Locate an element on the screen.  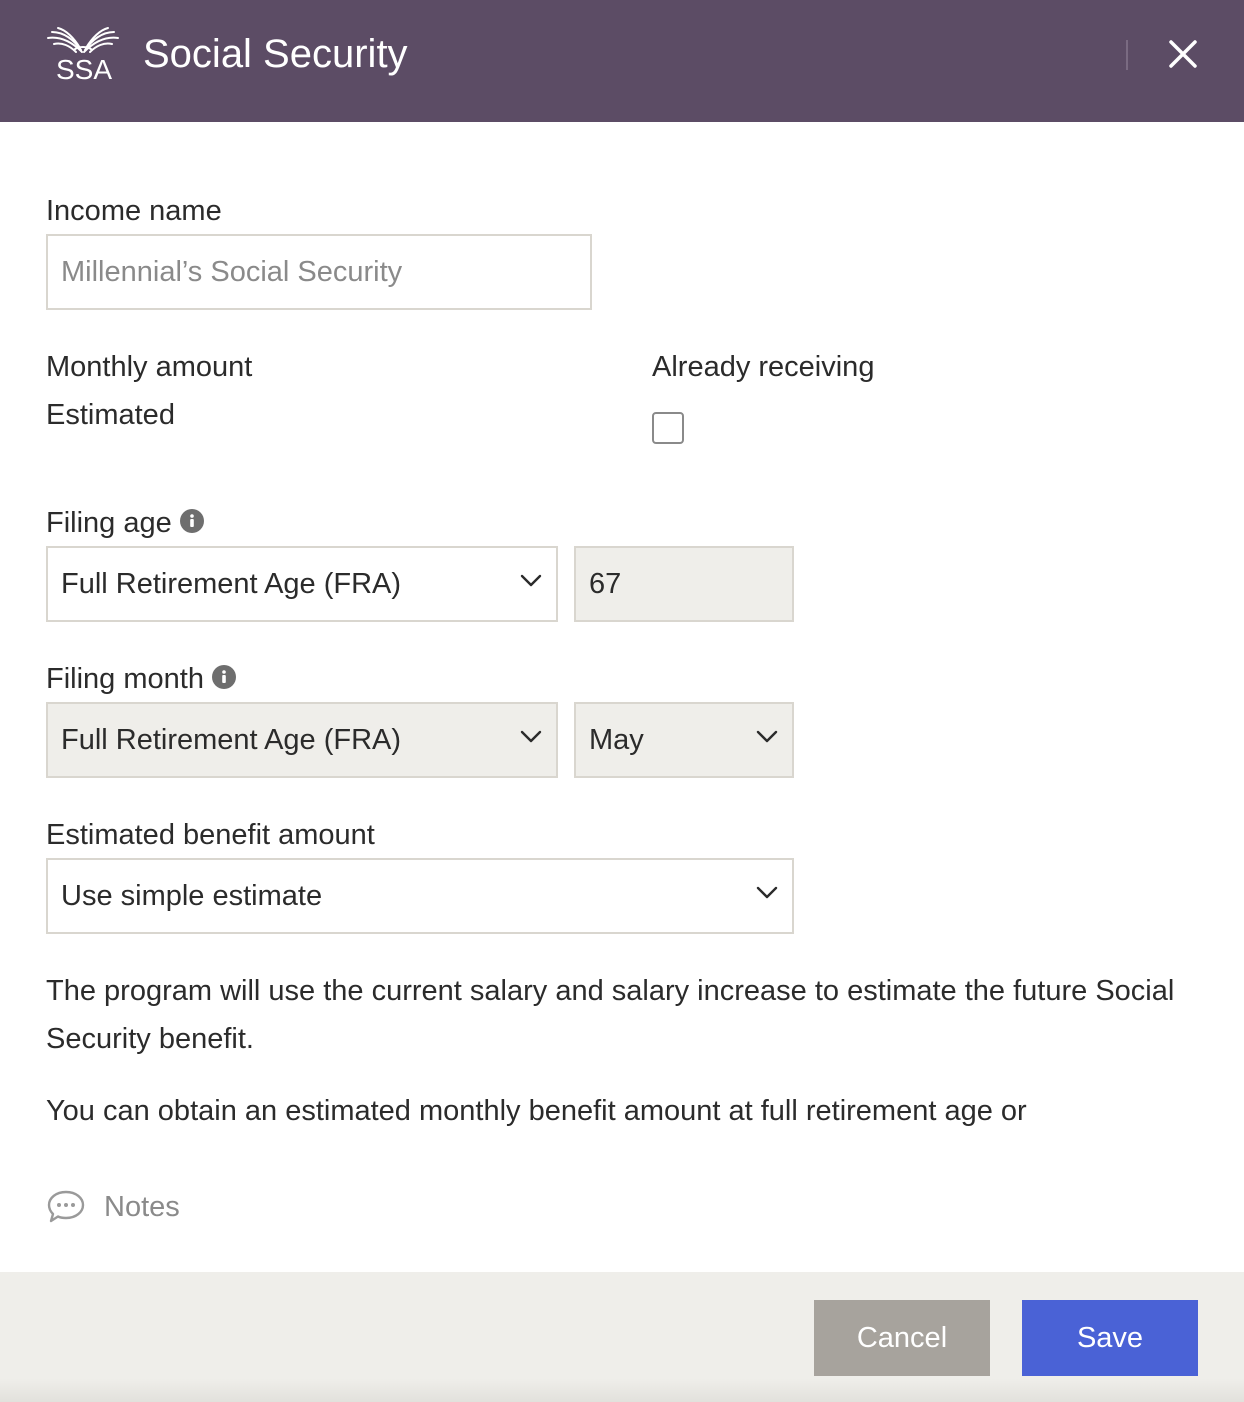
filing-age-number: 67 is located at coordinates (605, 583).